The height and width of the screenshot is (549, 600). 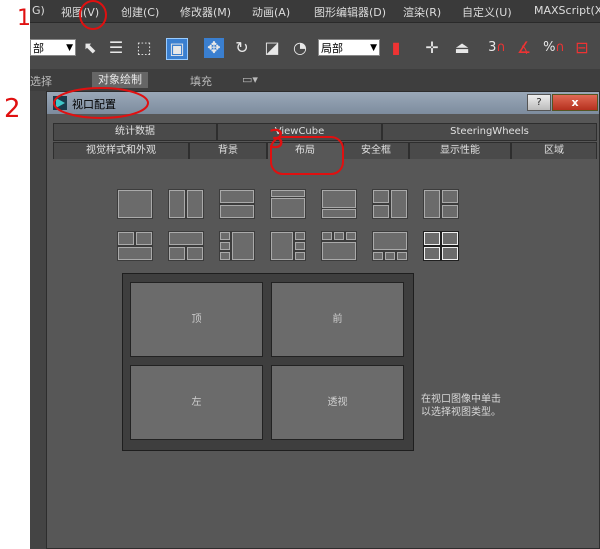 I want to click on annotation-number-2: 2, so click(x=12, y=109).